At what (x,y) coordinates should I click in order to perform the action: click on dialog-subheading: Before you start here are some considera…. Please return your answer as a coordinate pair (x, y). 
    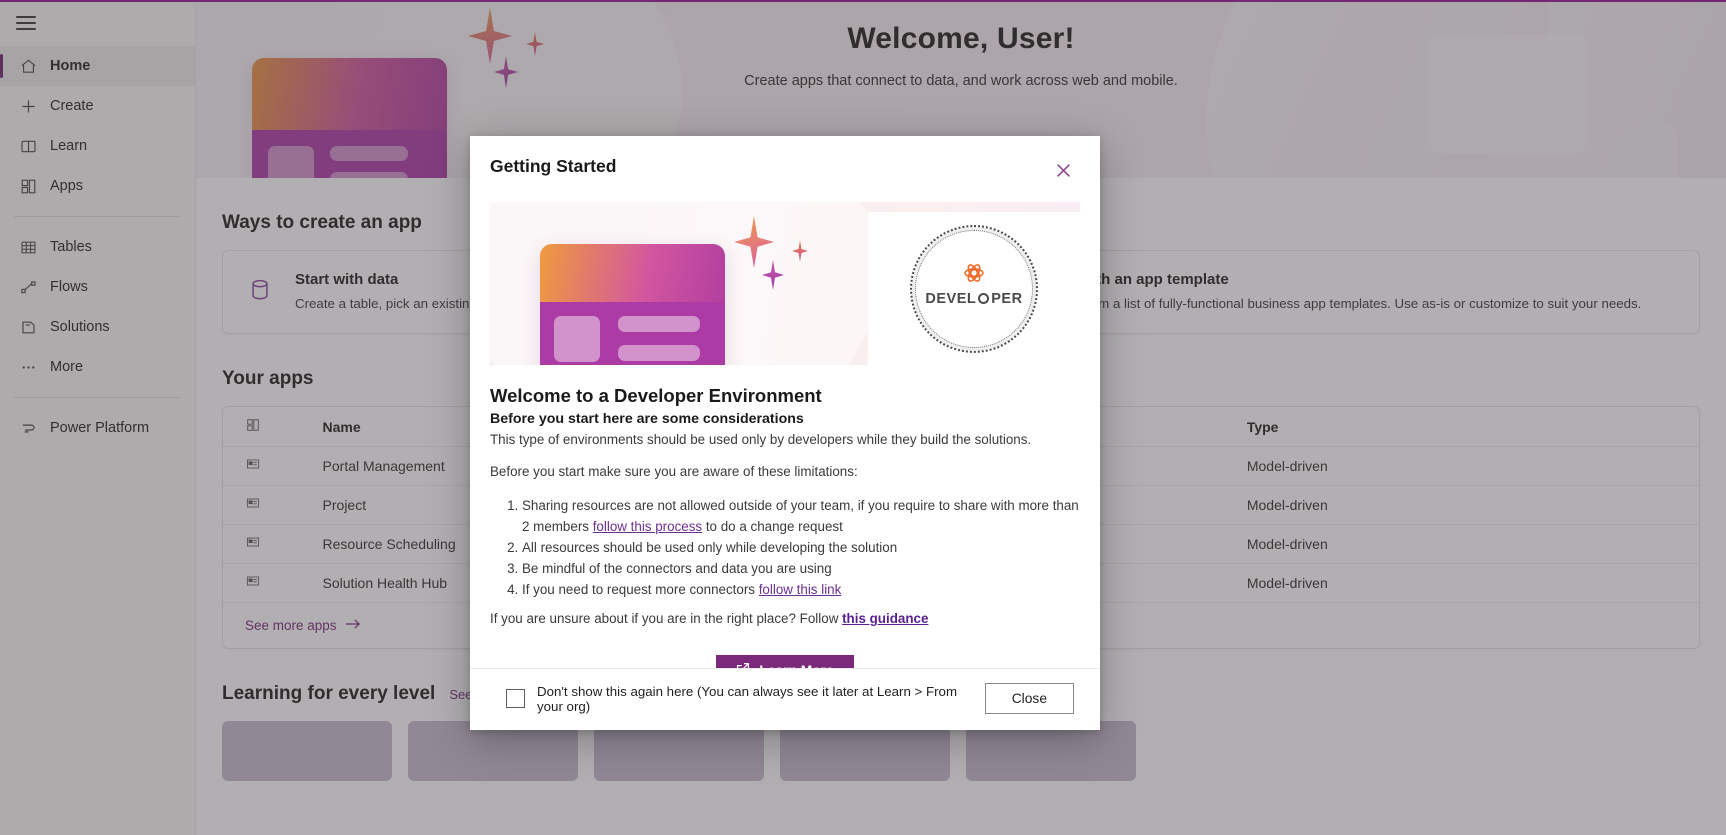
    Looking at the image, I should click on (647, 419).